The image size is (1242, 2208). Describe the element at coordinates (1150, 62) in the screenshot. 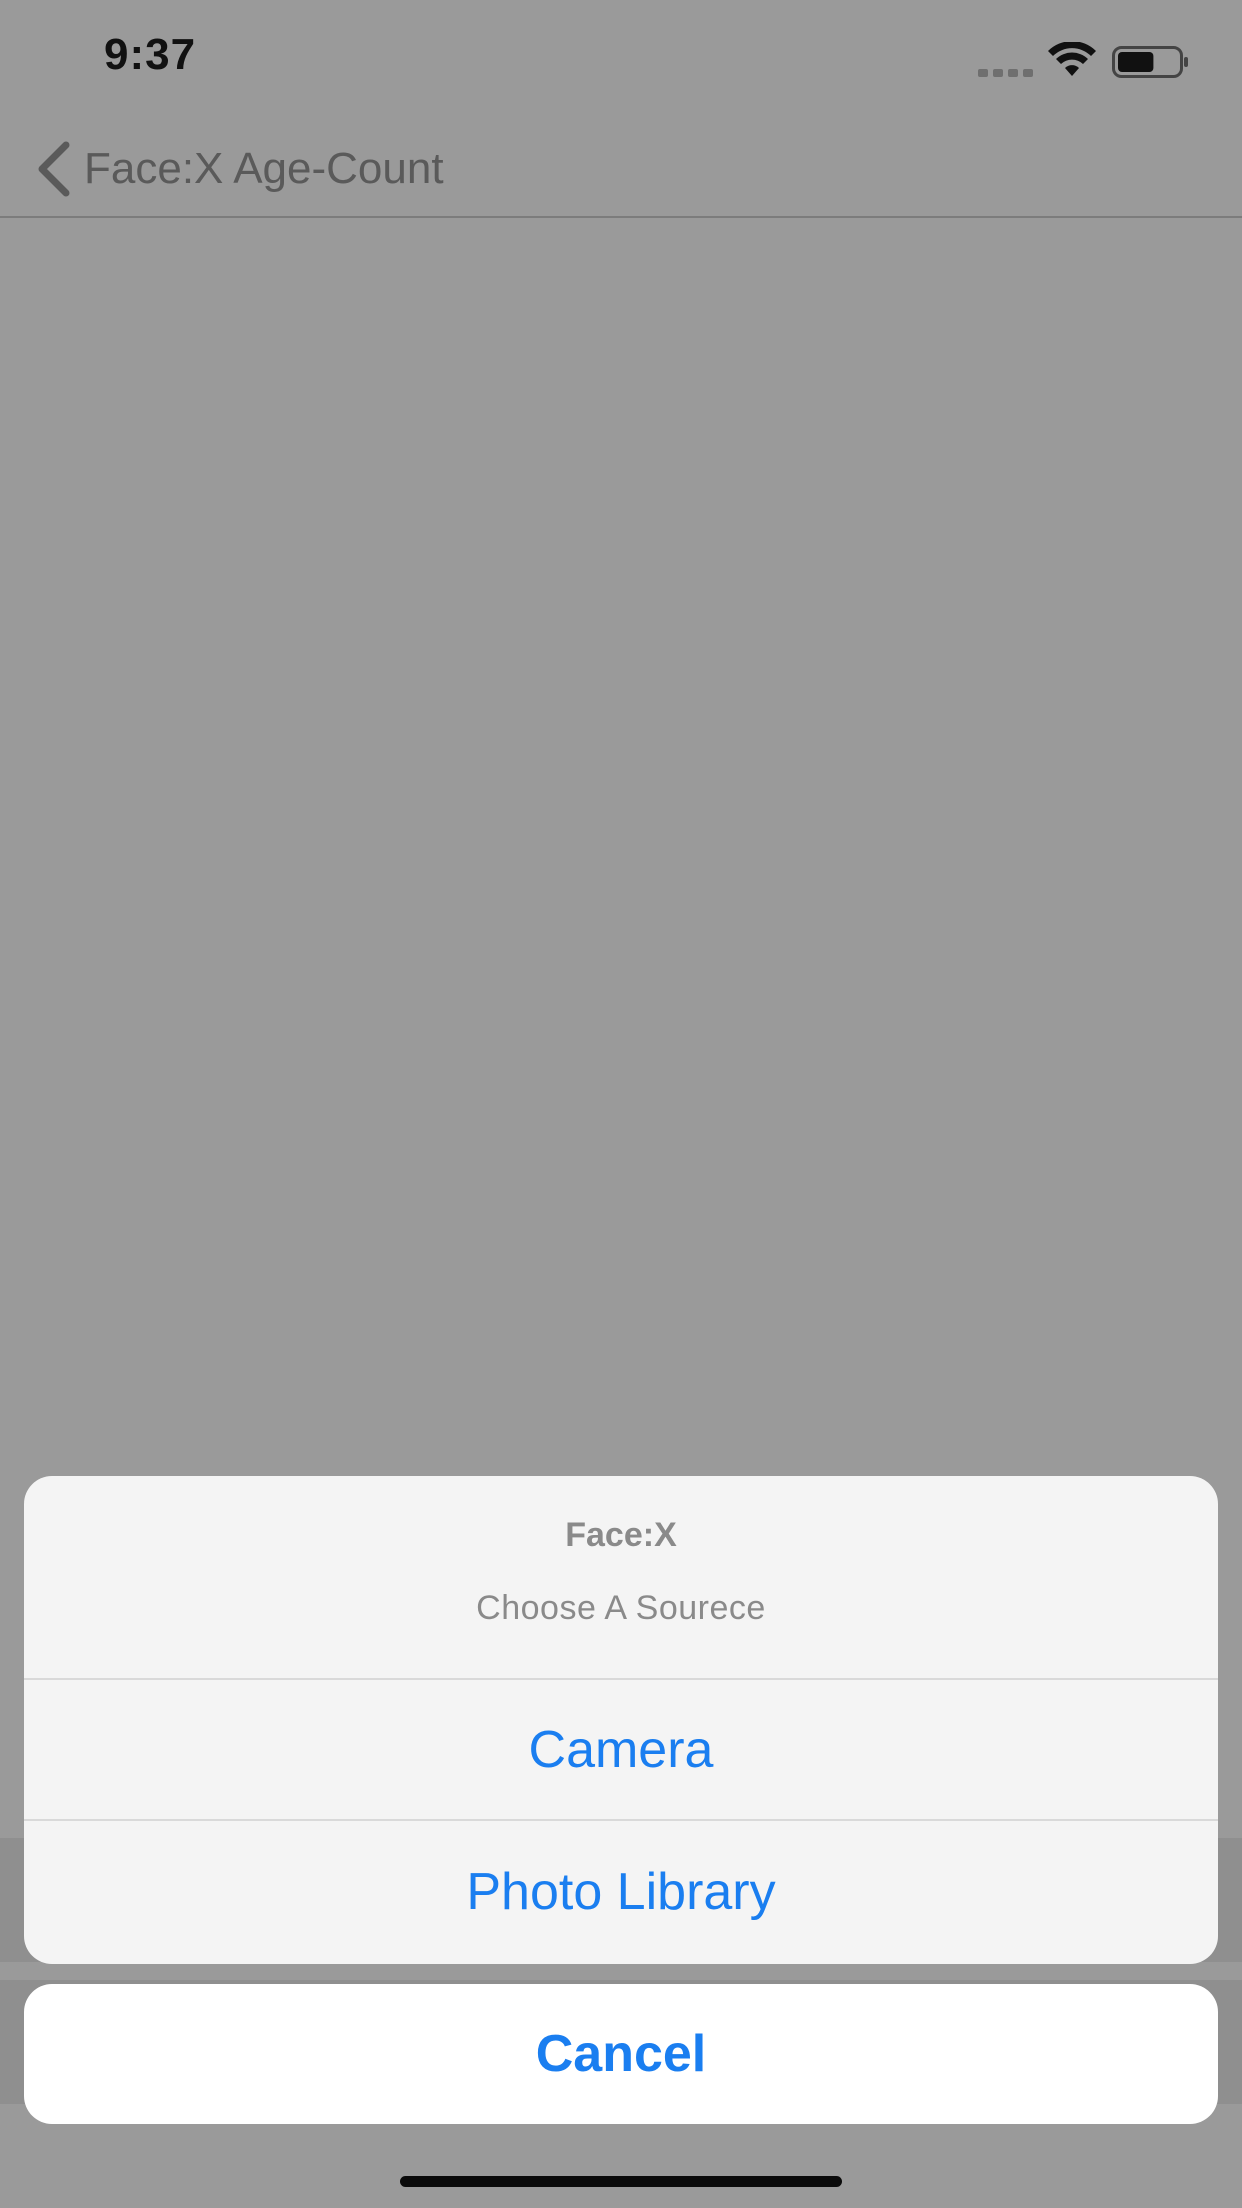

I see `battery-icon` at that location.